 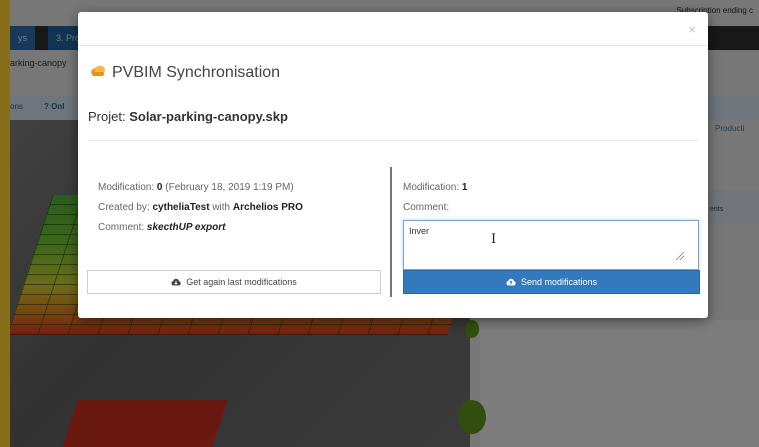 I want to click on comment-value: skecthUP export, so click(x=186, y=227).